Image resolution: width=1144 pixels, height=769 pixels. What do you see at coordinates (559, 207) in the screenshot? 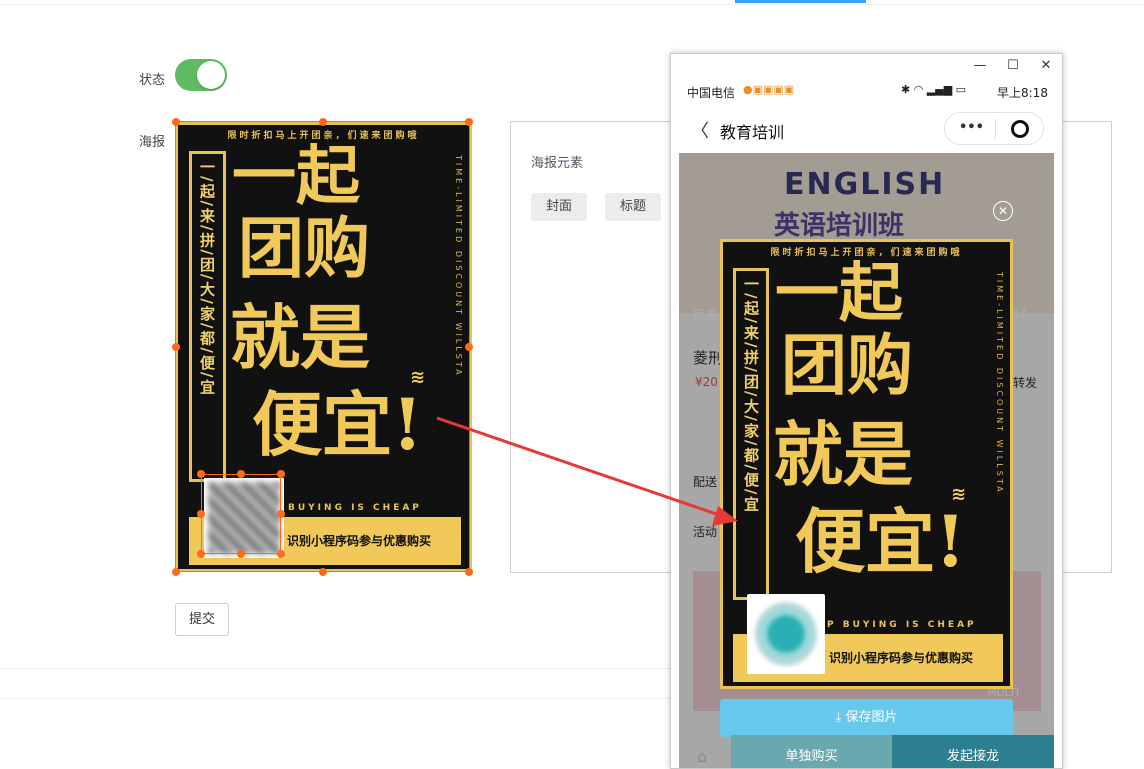
I see `chip-cover: 封面` at bounding box center [559, 207].